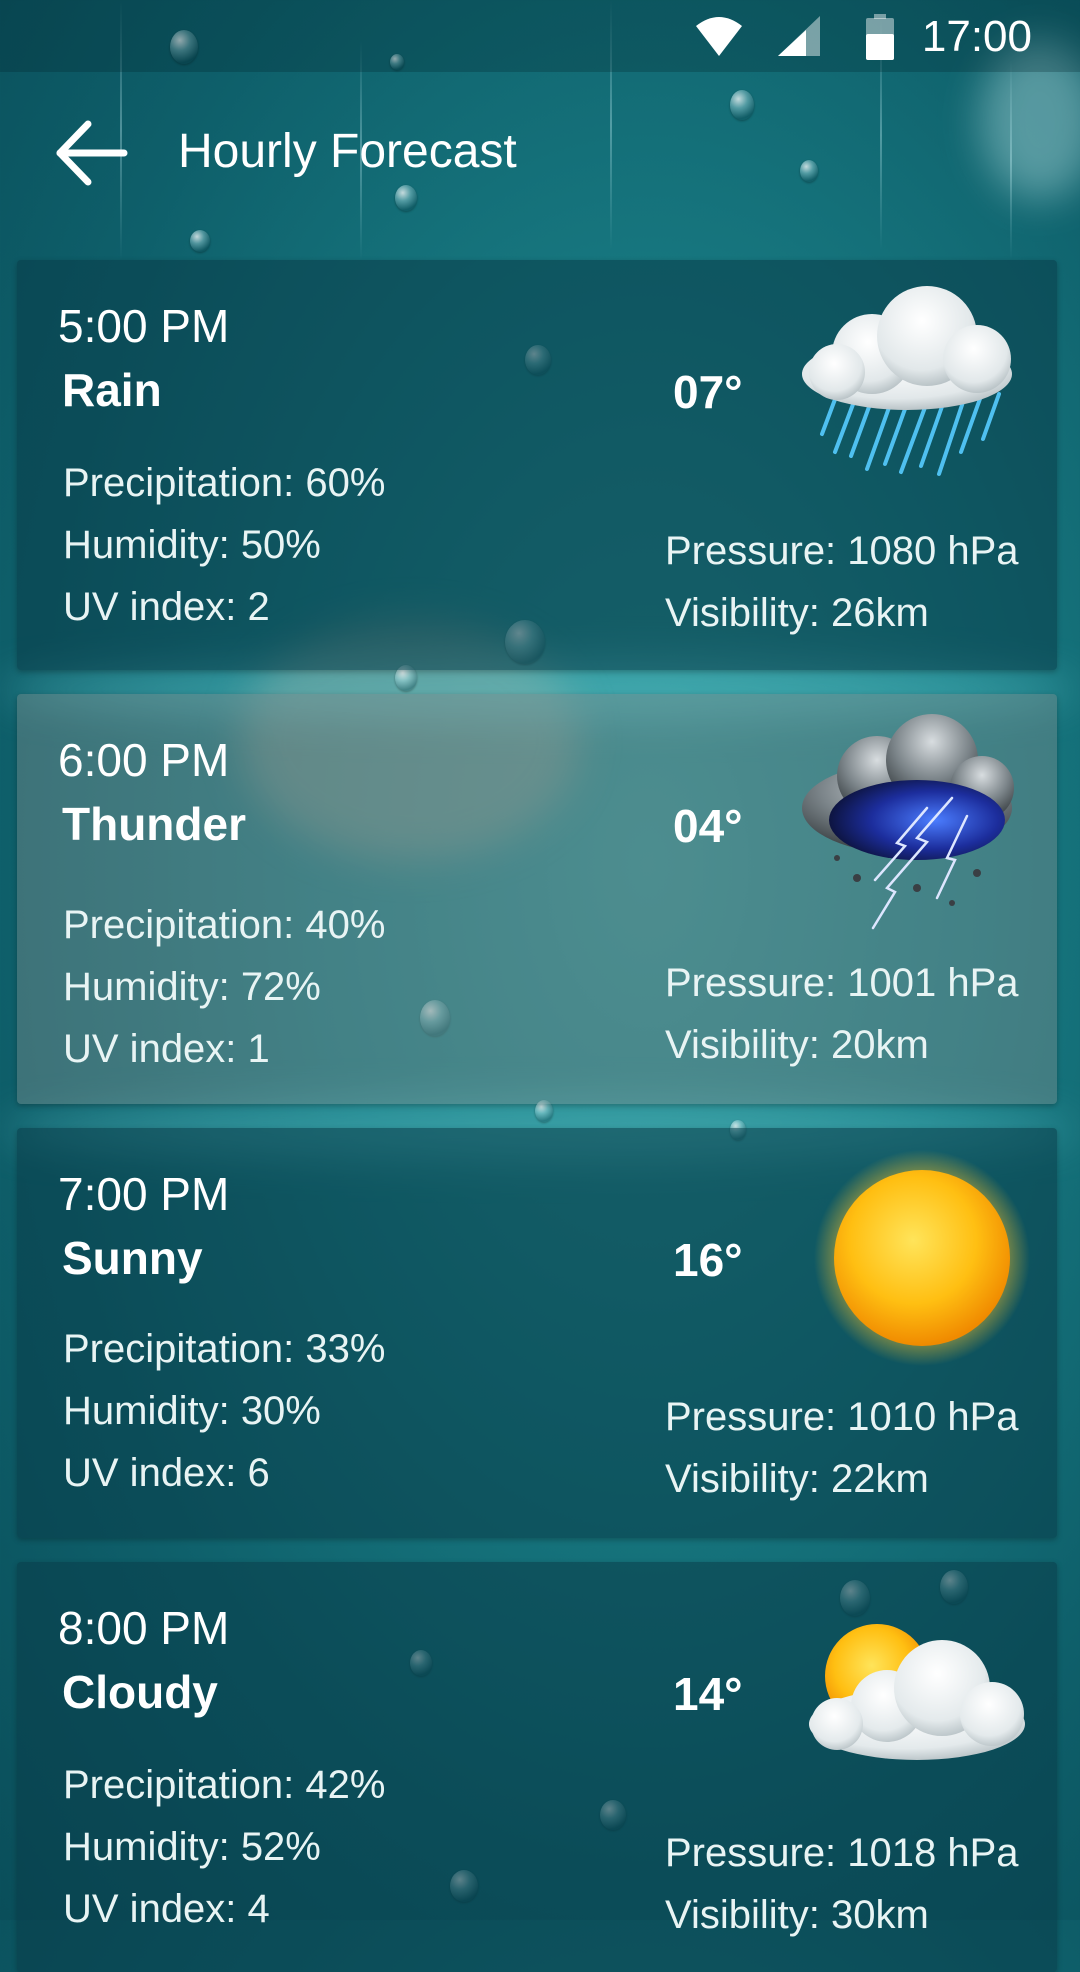 This screenshot has height=1972, width=1080. What do you see at coordinates (842, 983) in the screenshot?
I see `pressure-label: Pressure: 1001 hPa` at bounding box center [842, 983].